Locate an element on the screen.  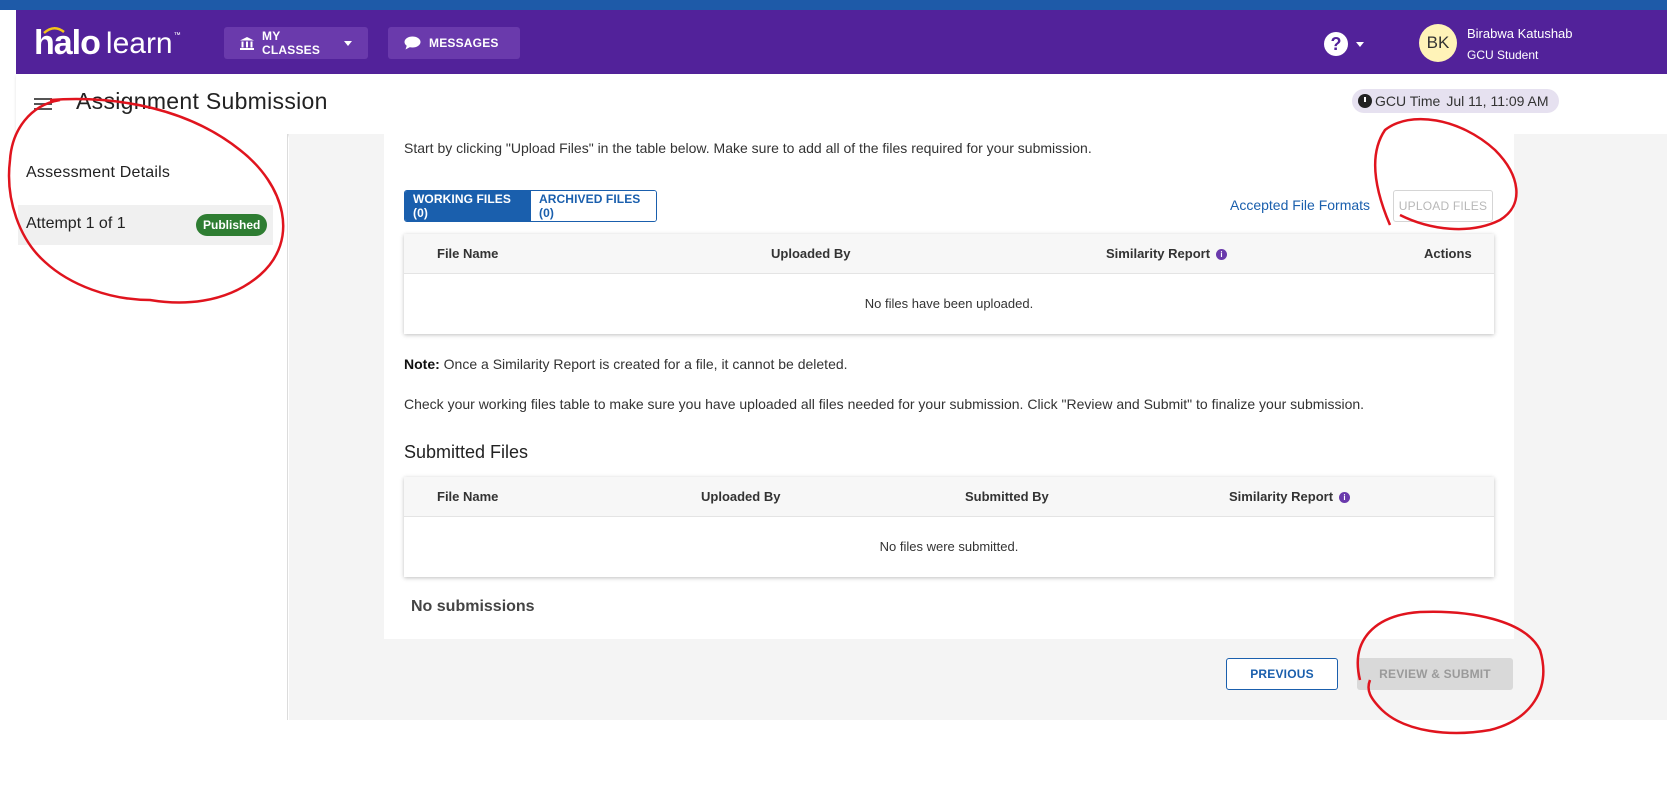
user-role: GCU Student is located at coordinates (1503, 55).